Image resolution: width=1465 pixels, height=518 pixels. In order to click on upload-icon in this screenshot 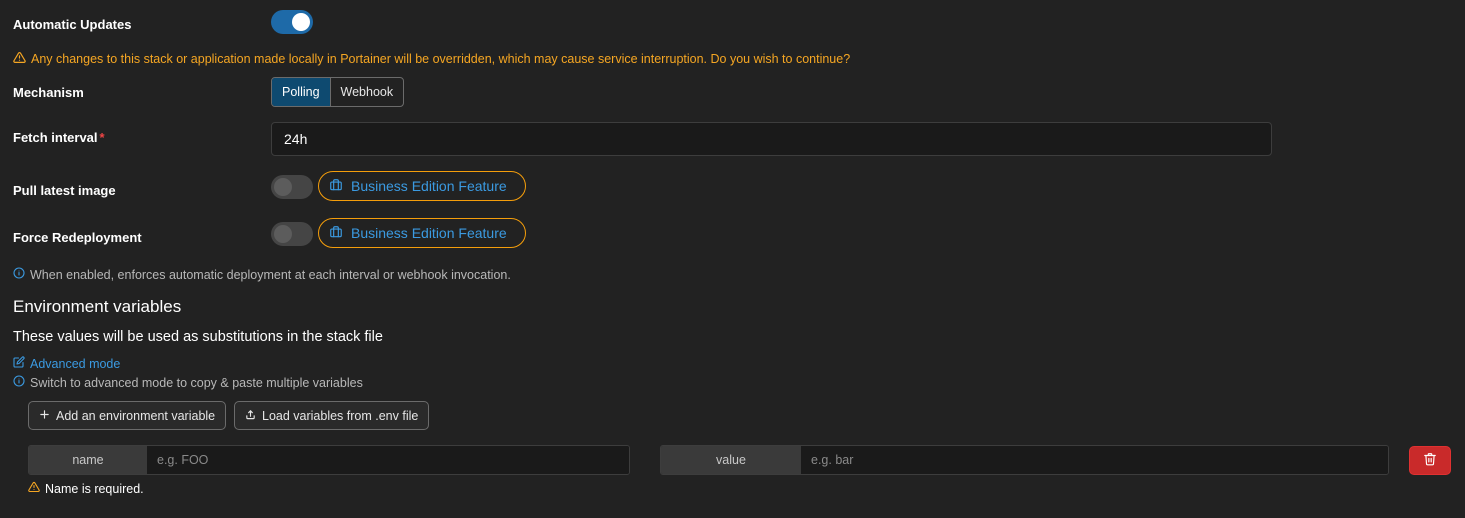, I will do `click(250, 416)`.